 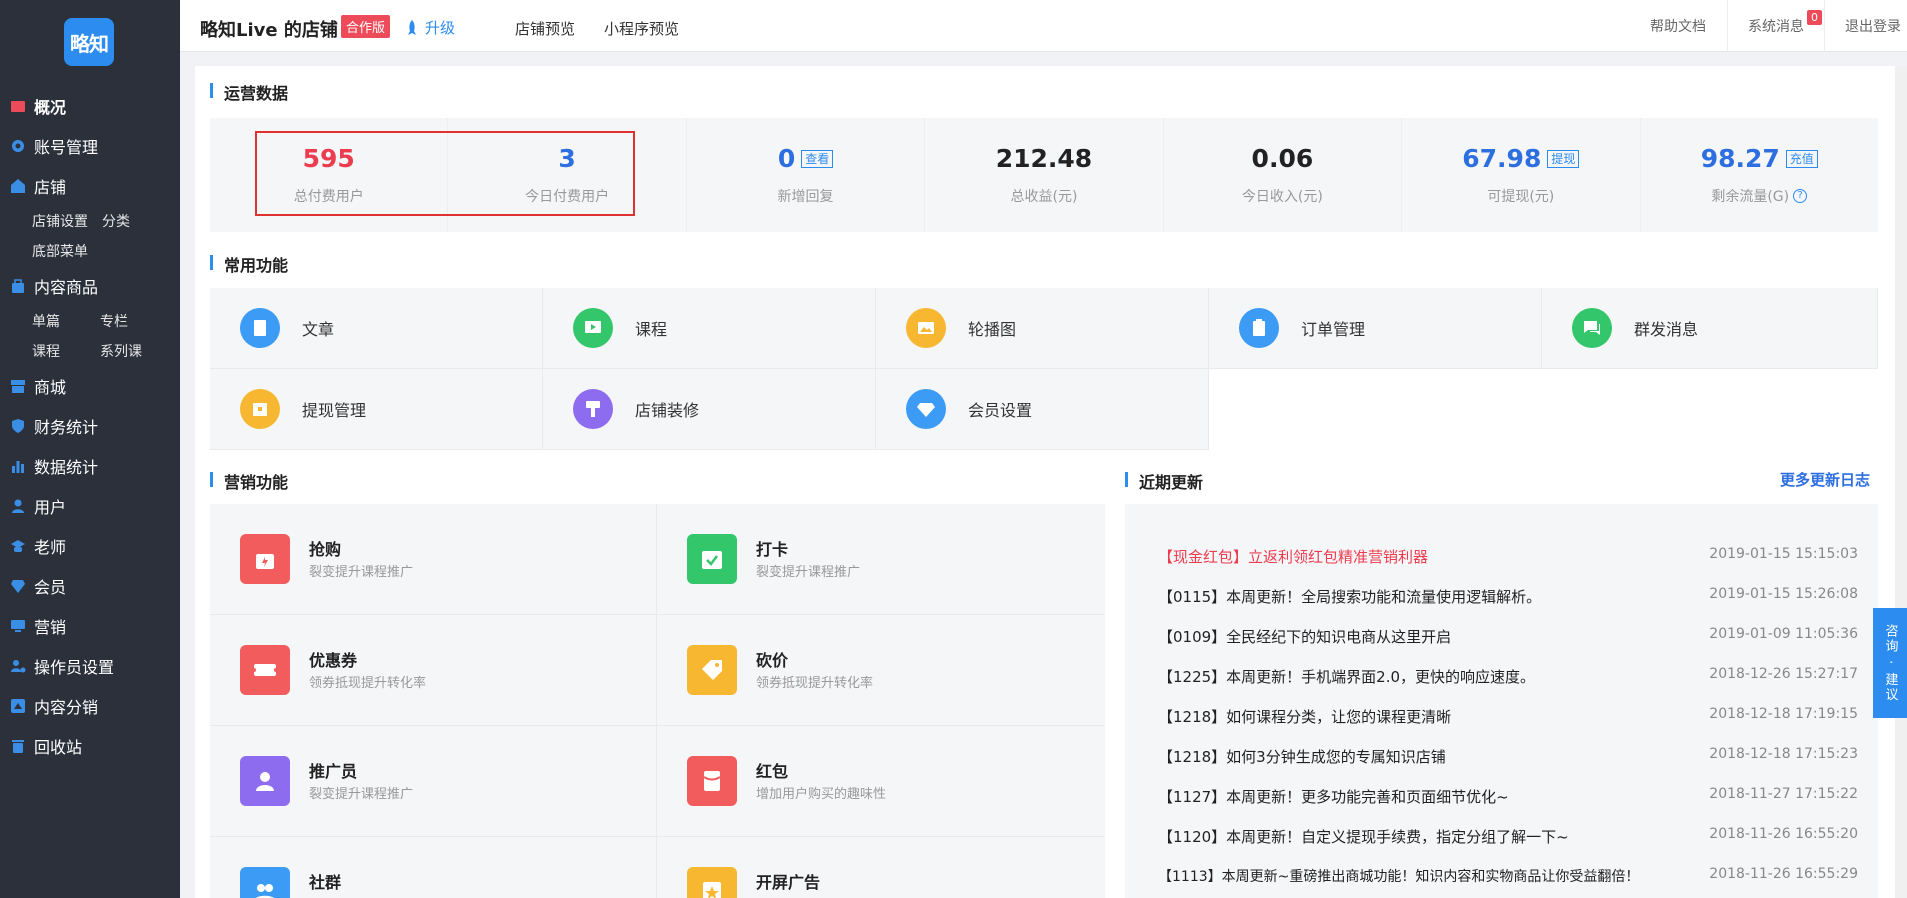 What do you see at coordinates (66, 321) in the screenshot?
I see `sub-item-single: 单篇` at bounding box center [66, 321].